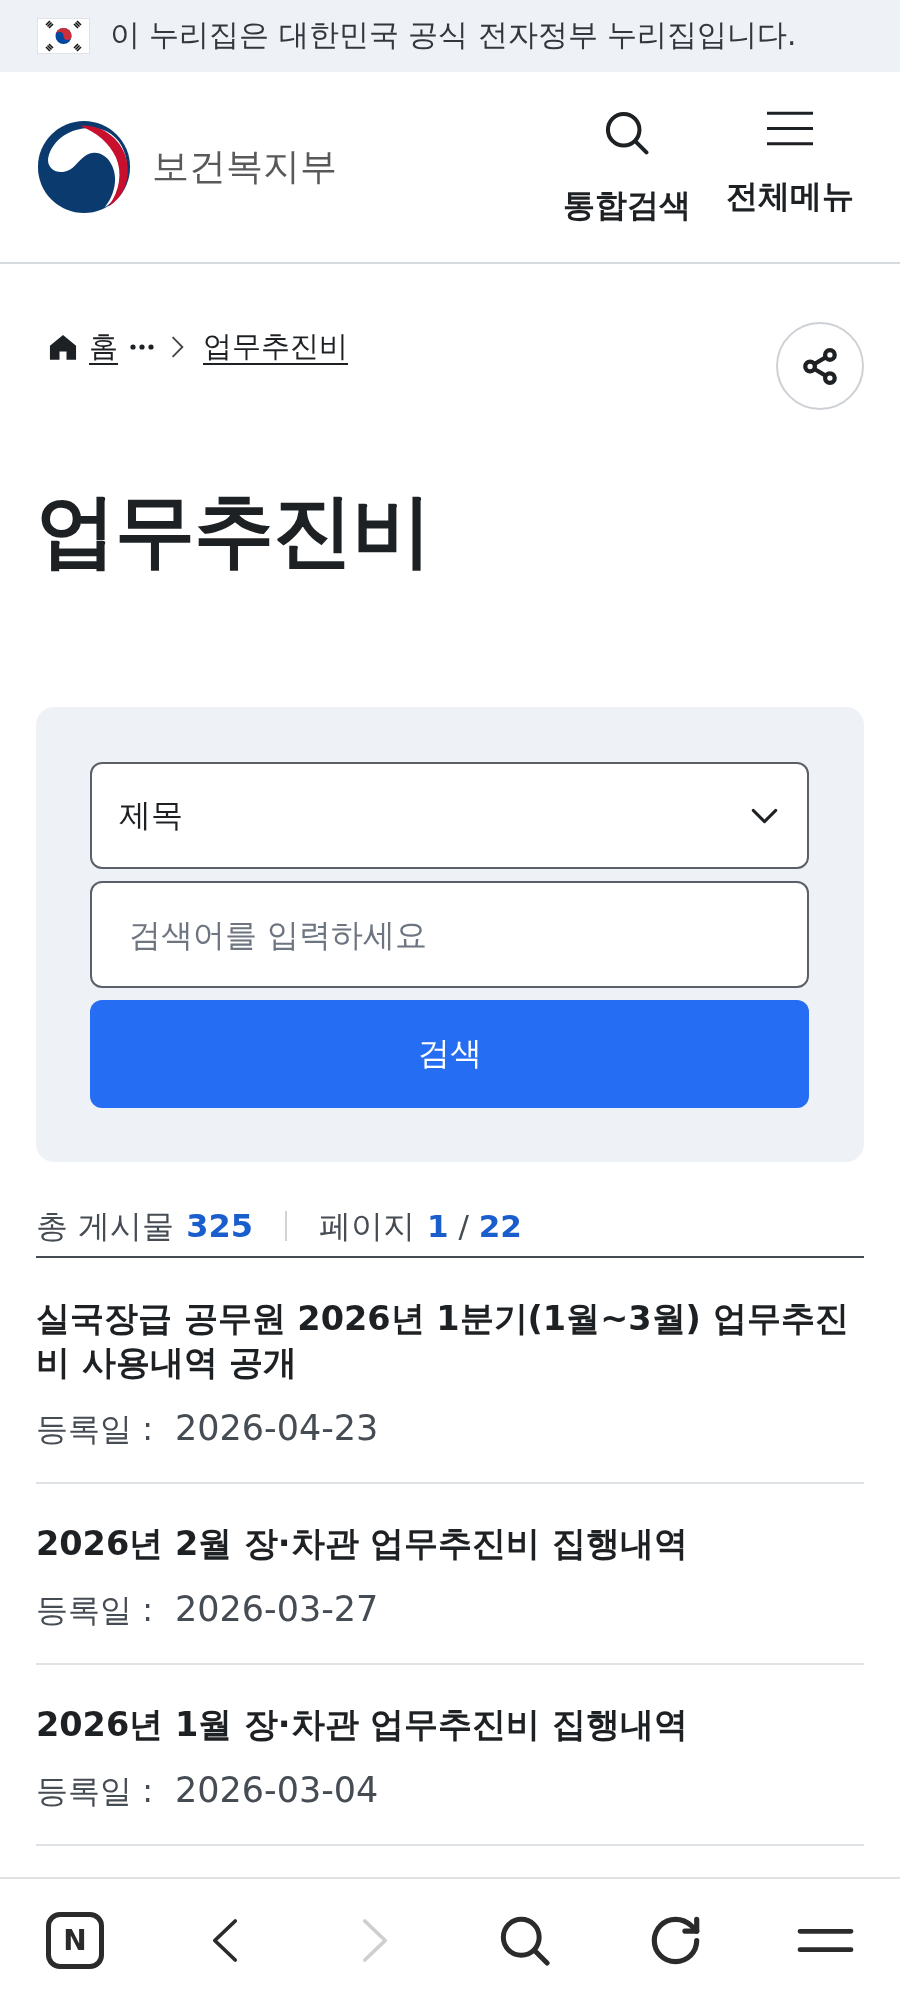 The width and height of the screenshot is (900, 2002). What do you see at coordinates (75, 1940) in the screenshot?
I see `logo-button: N` at bounding box center [75, 1940].